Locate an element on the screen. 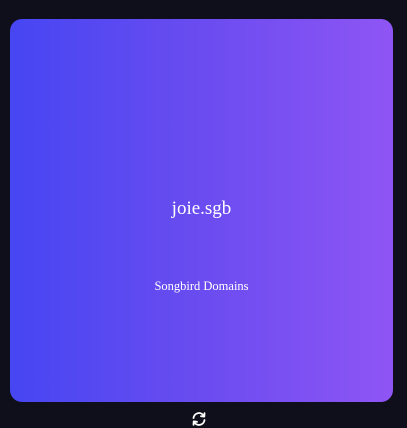  refresh-button is located at coordinates (199, 418).